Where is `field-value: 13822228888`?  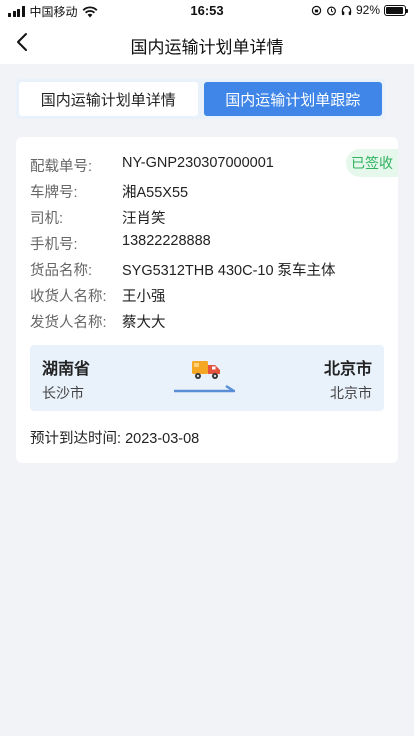
field-value: 13822228888 is located at coordinates (166, 243).